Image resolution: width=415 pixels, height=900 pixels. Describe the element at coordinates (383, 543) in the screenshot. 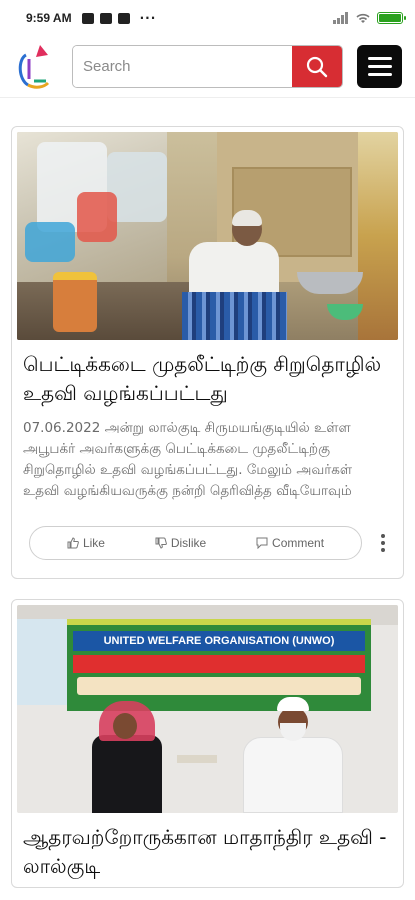

I see `more-options-button` at that location.